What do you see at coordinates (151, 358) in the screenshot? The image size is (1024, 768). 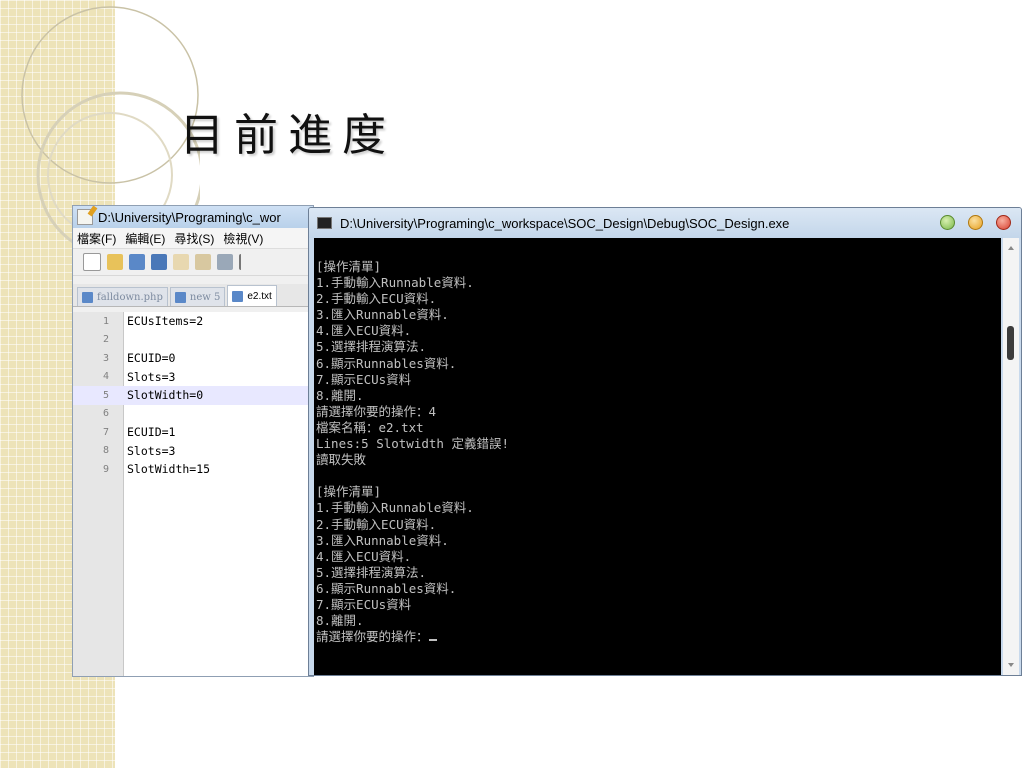 I see `code-text: ECUID=0` at bounding box center [151, 358].